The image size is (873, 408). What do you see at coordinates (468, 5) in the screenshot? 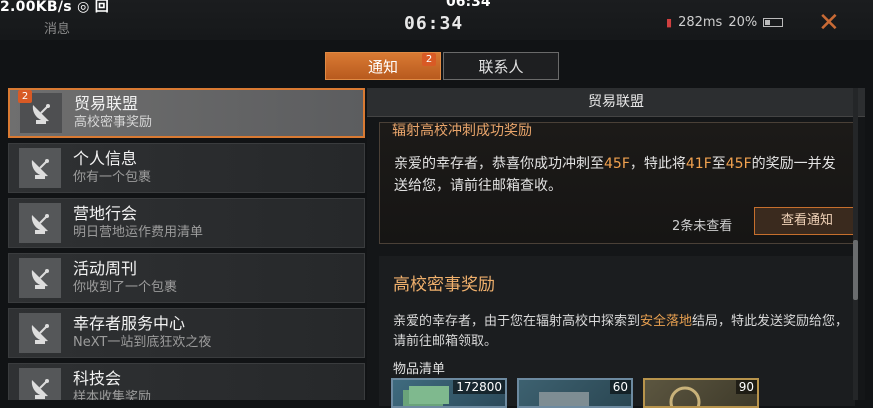
I see `phone-time: 06:34` at bounding box center [468, 5].